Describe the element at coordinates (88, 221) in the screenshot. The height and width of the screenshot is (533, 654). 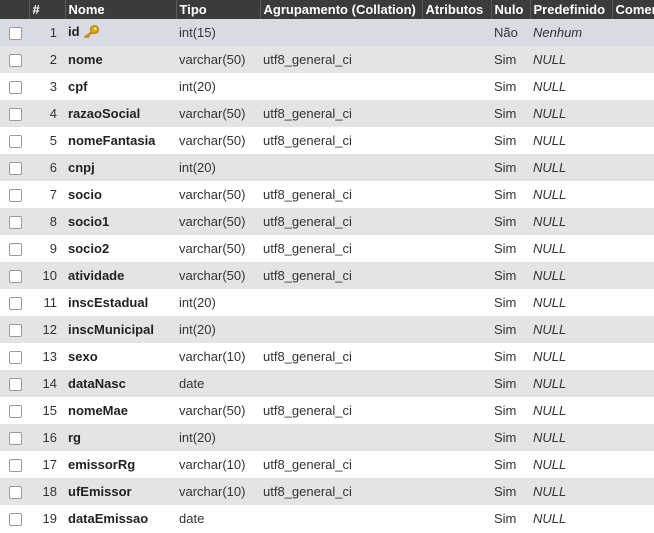
I see `column-name: socio1` at that location.